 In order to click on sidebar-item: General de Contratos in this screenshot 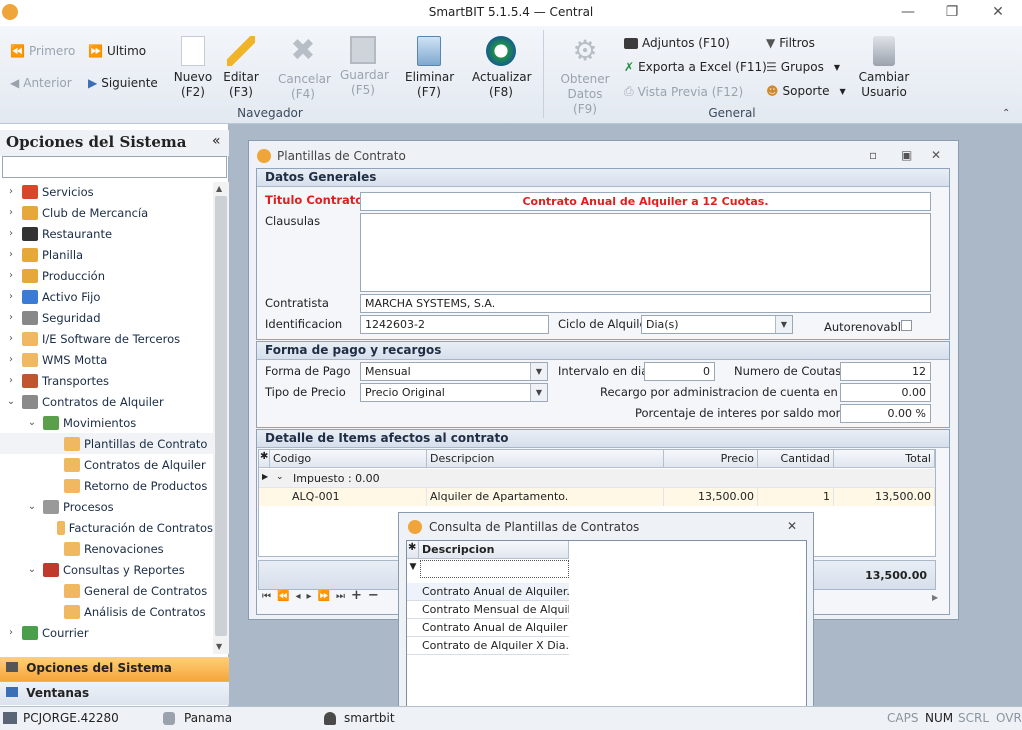, I will do `click(106, 590)`.